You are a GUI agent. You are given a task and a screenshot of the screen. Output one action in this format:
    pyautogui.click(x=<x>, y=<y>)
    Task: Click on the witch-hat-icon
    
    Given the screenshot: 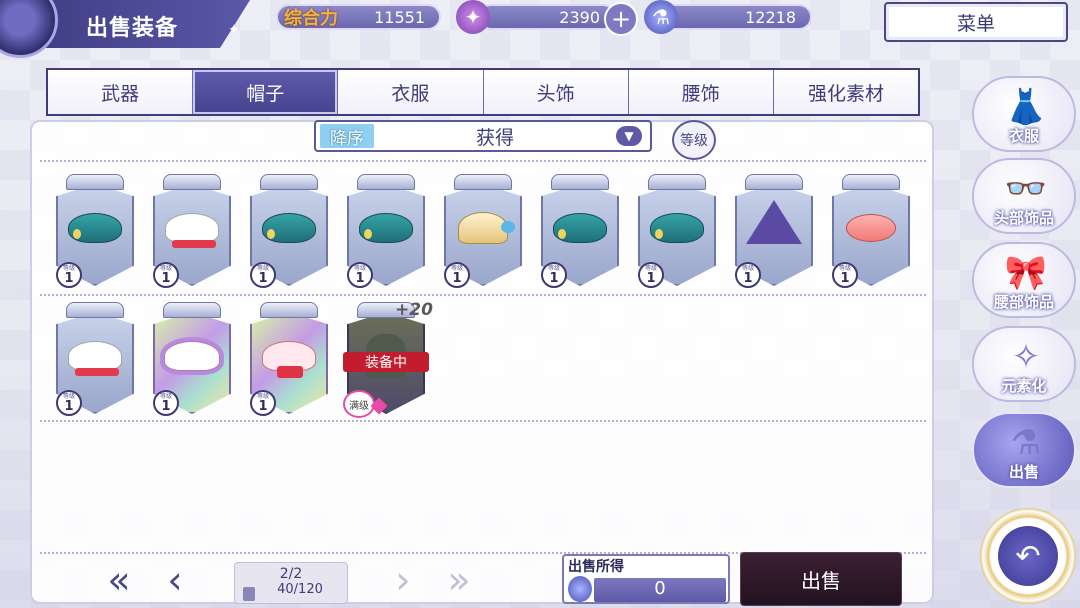 What is the action you would take?
    pyautogui.click(x=774, y=223)
    